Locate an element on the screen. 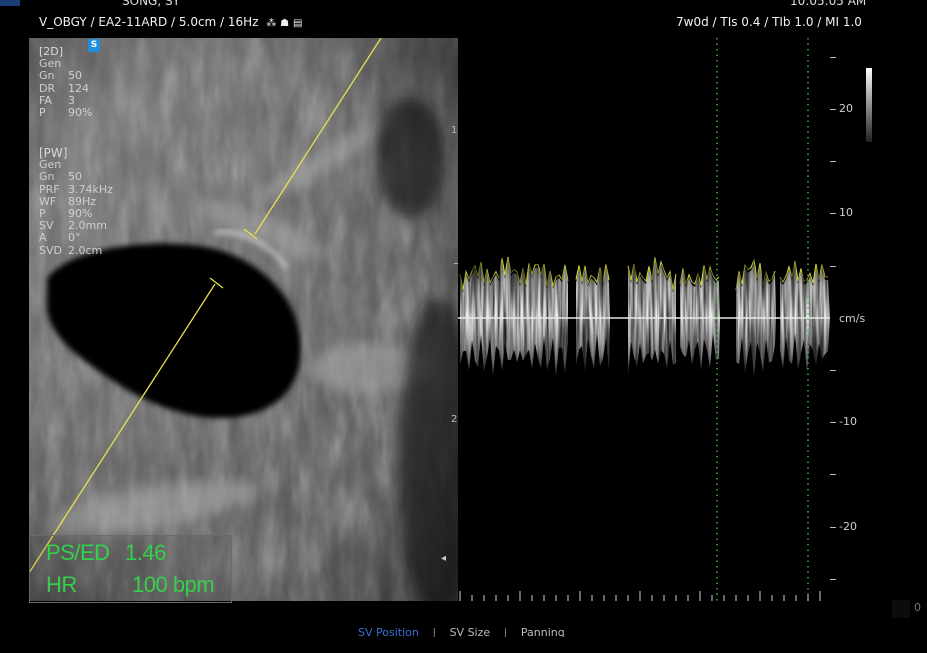  param-pw-key: A is located at coordinates (43, 238).